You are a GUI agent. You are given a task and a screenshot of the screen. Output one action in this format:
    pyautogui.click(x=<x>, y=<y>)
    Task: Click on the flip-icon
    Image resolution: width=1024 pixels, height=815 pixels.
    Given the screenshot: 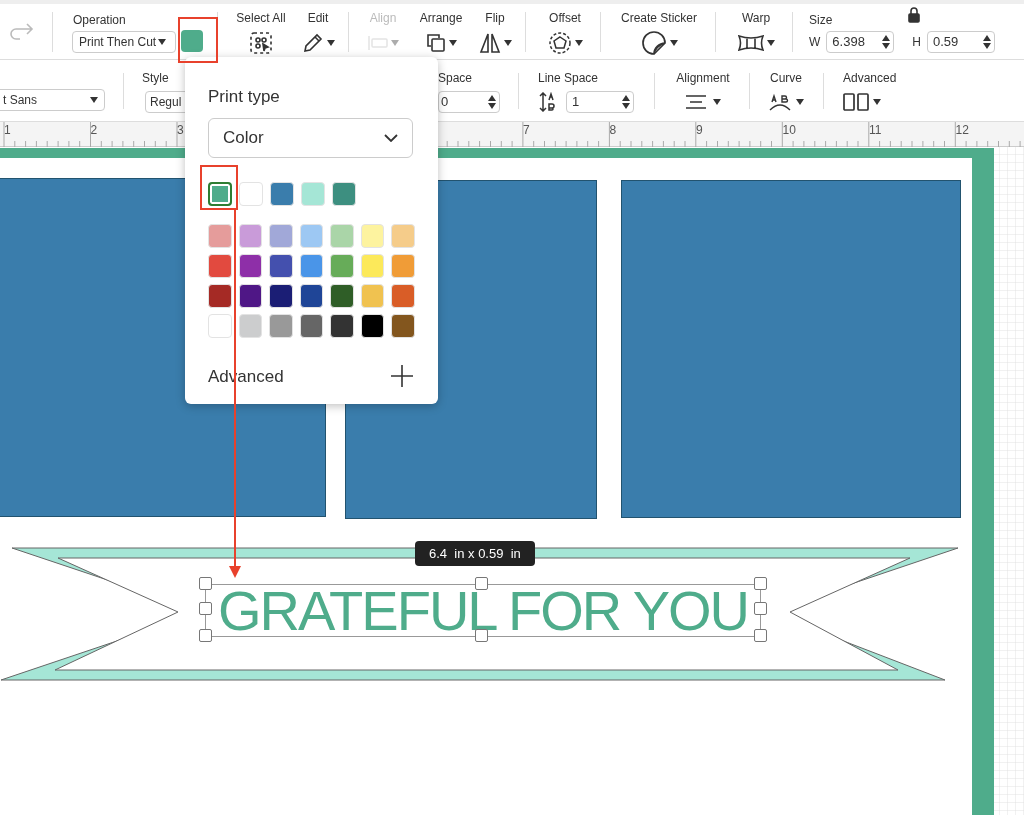 What is the action you would take?
    pyautogui.click(x=489, y=42)
    